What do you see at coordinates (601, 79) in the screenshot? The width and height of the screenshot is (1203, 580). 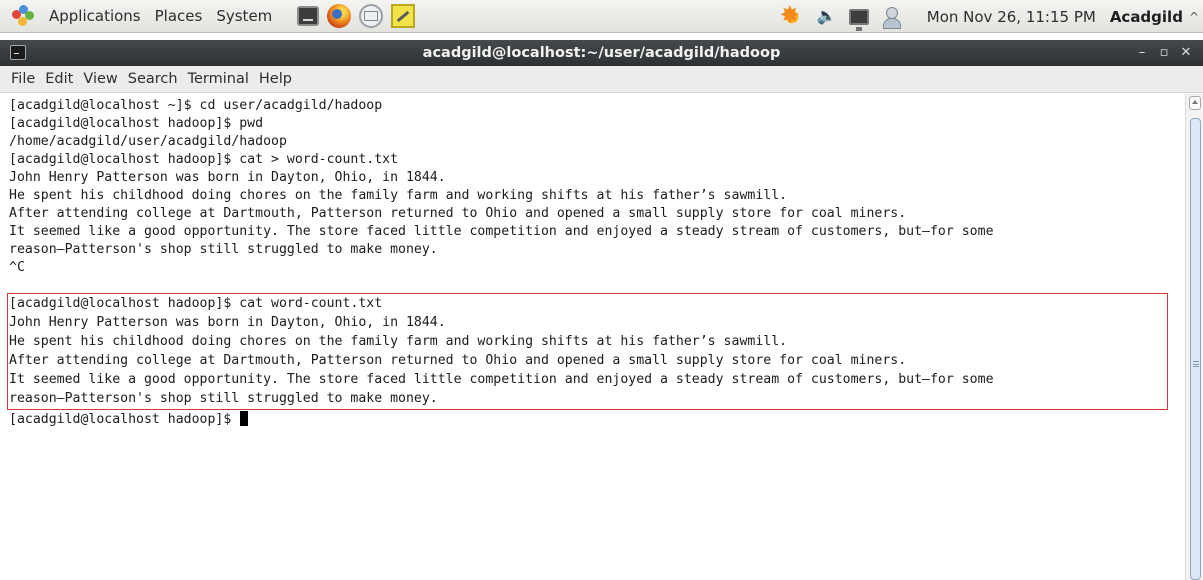 I see `menu-bar: File Edit View Search Terminal Help` at bounding box center [601, 79].